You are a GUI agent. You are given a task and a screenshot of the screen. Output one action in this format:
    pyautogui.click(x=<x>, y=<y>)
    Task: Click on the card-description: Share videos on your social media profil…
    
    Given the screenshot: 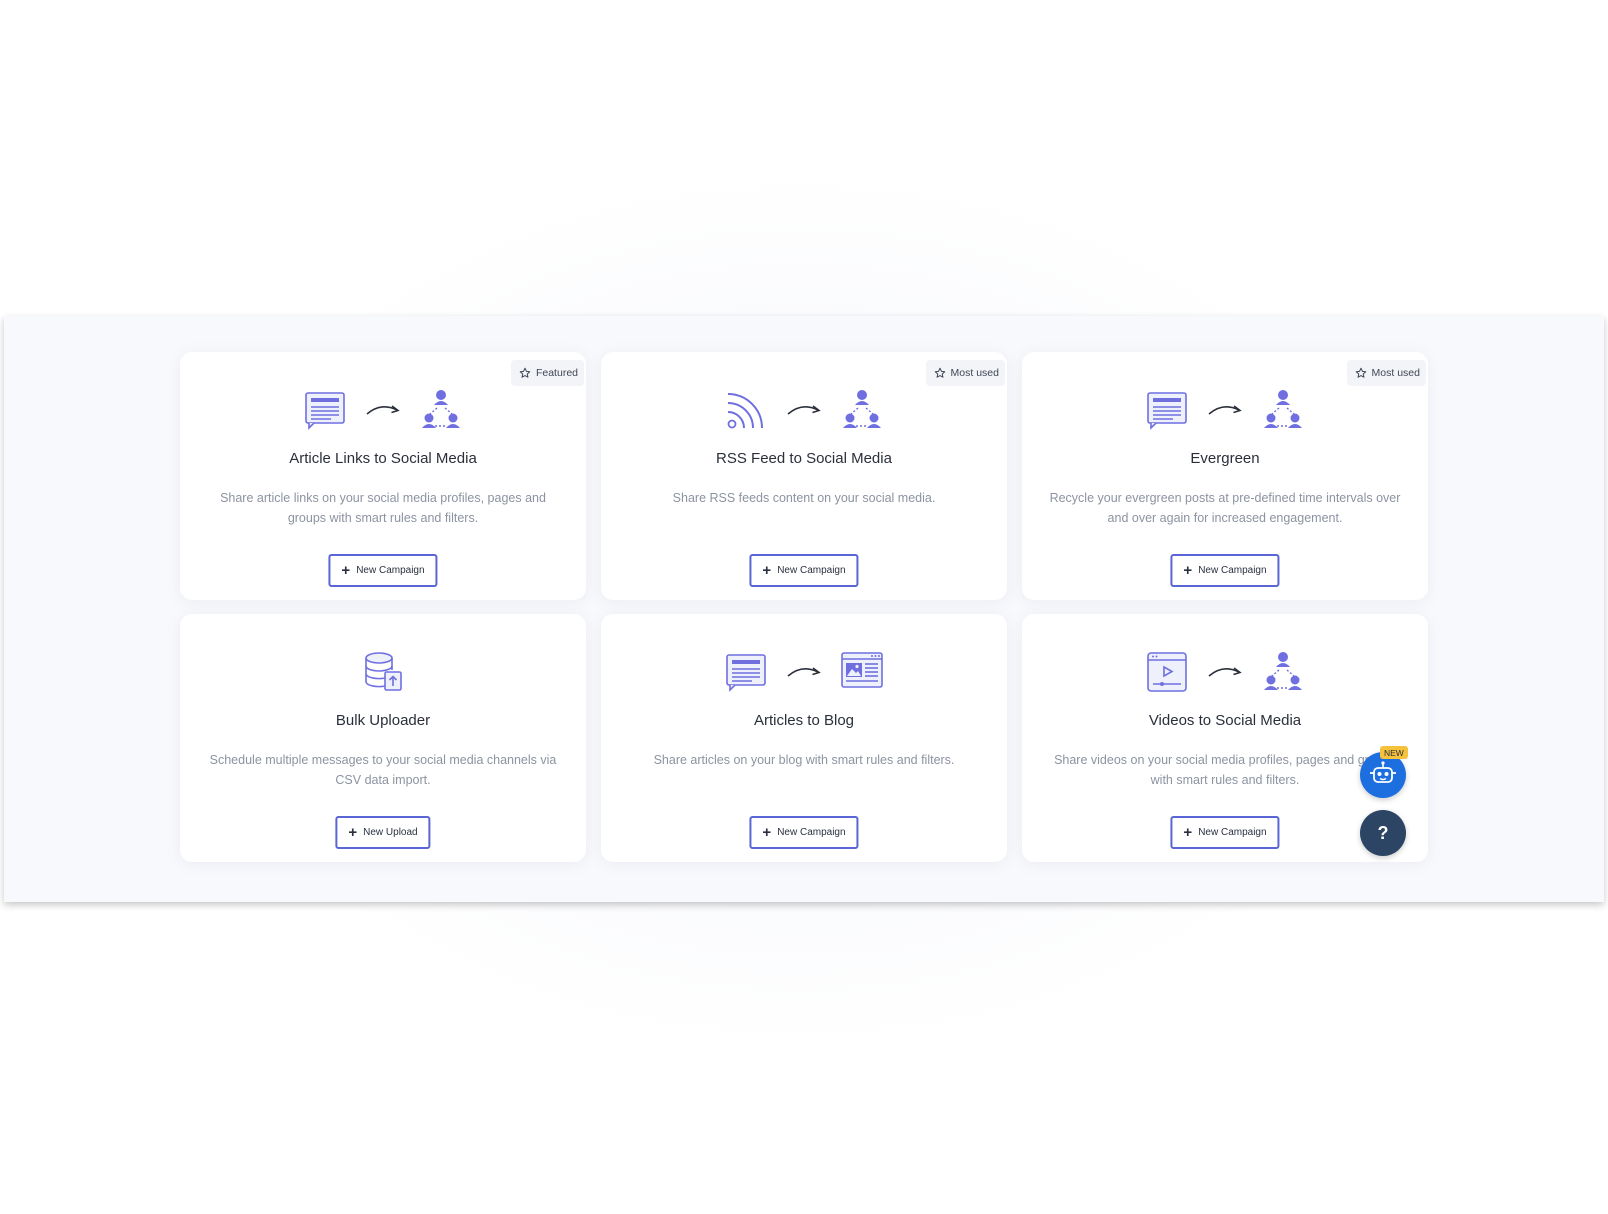 What is the action you would take?
    pyautogui.click(x=1225, y=770)
    